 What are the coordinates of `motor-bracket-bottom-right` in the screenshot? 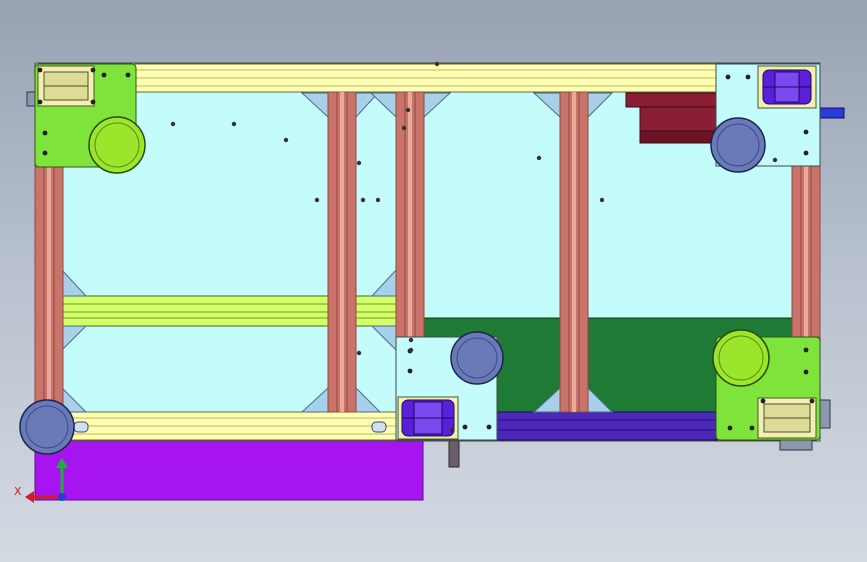 It's located at (766, 385).